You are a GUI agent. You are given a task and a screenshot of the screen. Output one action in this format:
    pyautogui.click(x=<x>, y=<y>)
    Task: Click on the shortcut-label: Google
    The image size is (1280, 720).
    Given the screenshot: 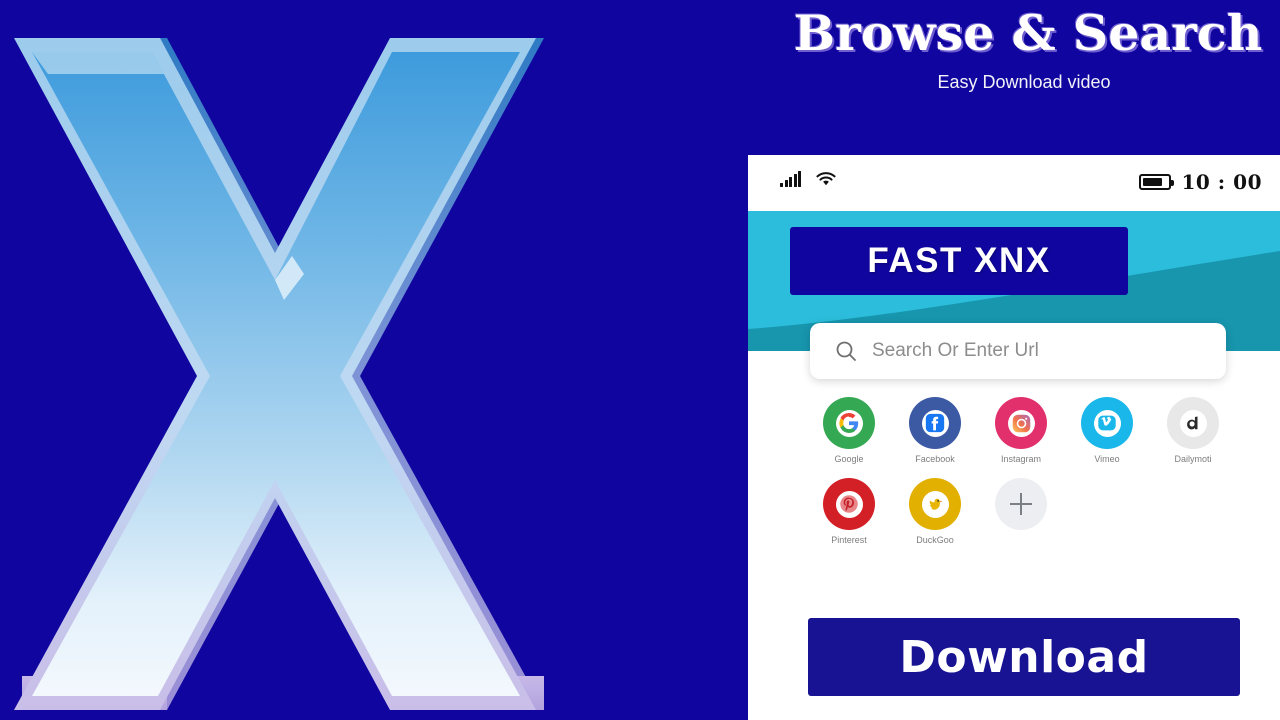 What is the action you would take?
    pyautogui.click(x=849, y=459)
    